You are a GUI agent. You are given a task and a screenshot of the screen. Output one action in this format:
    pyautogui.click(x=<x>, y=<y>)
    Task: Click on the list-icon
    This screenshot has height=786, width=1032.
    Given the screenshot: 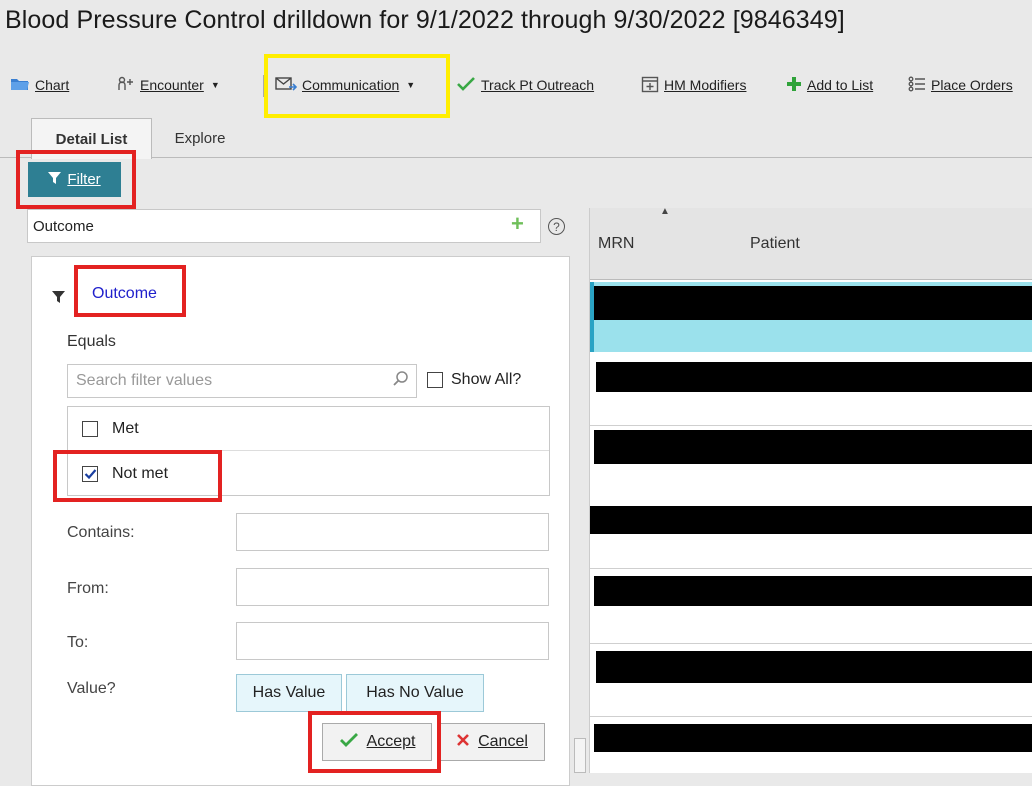 What is the action you would take?
    pyautogui.click(x=917, y=85)
    